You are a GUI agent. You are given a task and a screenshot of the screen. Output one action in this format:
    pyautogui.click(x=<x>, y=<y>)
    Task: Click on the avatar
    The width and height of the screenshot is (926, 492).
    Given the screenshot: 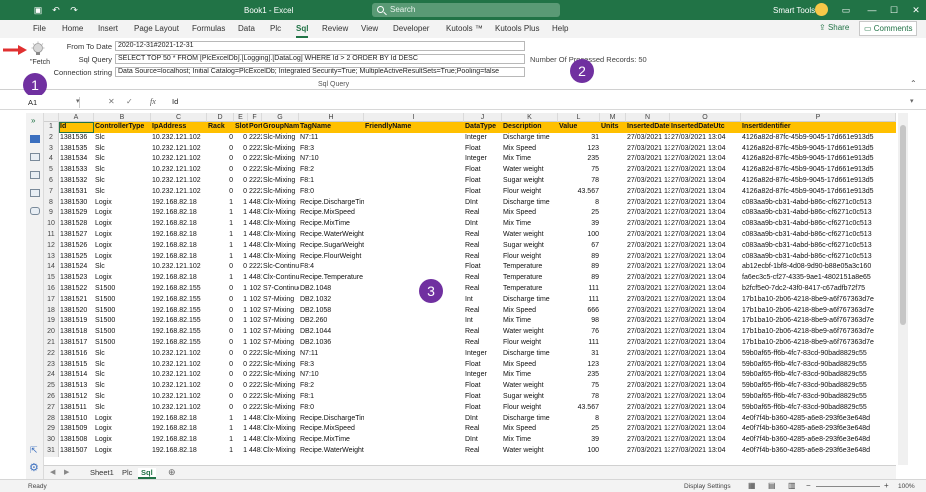 What is the action you would take?
    pyautogui.click(x=821, y=9)
    